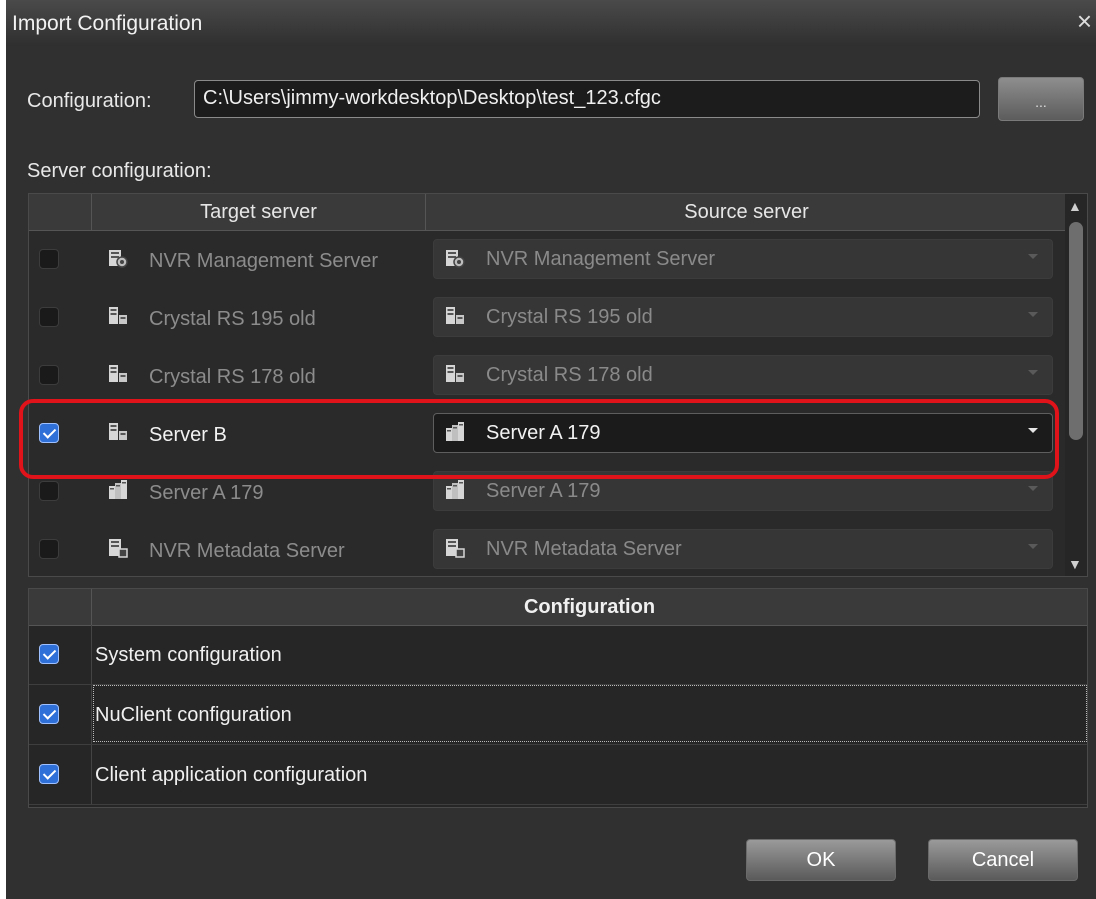 This screenshot has width=1096, height=899. I want to click on source-server-name: Crystal RS 195 old, so click(569, 317).